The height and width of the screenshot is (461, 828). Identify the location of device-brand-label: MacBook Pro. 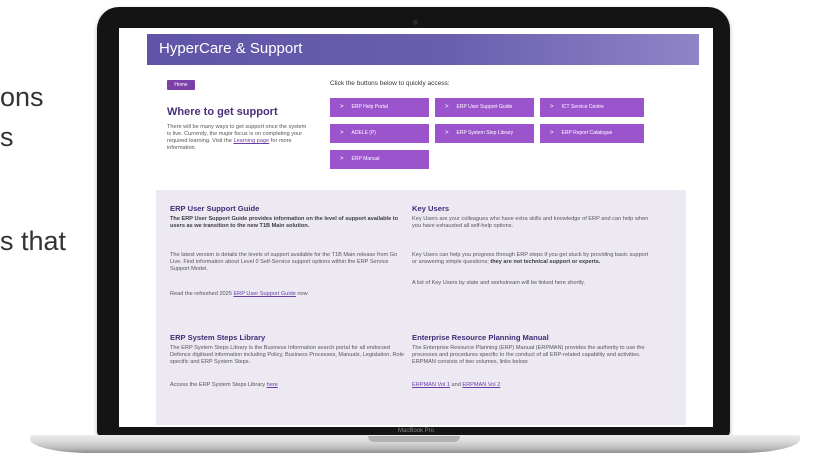
(416, 431).